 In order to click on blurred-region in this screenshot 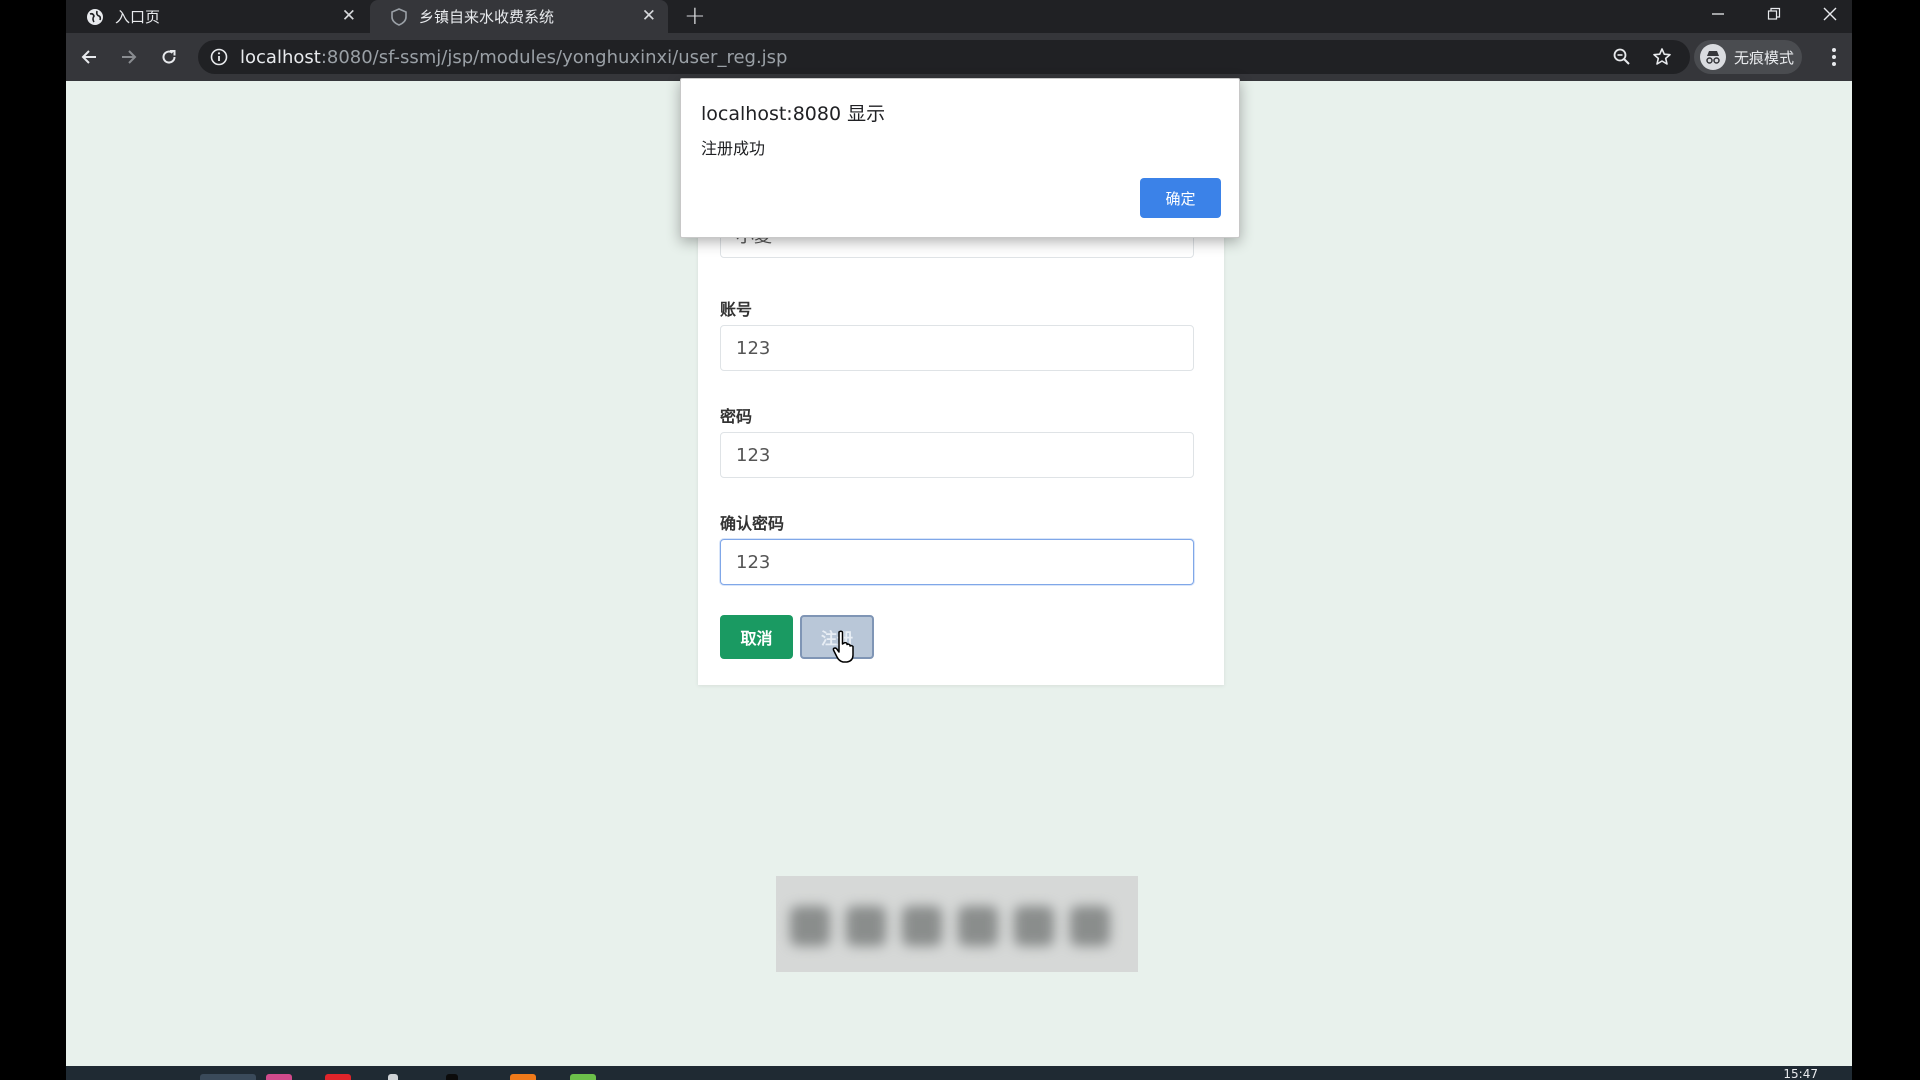, I will do `click(957, 924)`.